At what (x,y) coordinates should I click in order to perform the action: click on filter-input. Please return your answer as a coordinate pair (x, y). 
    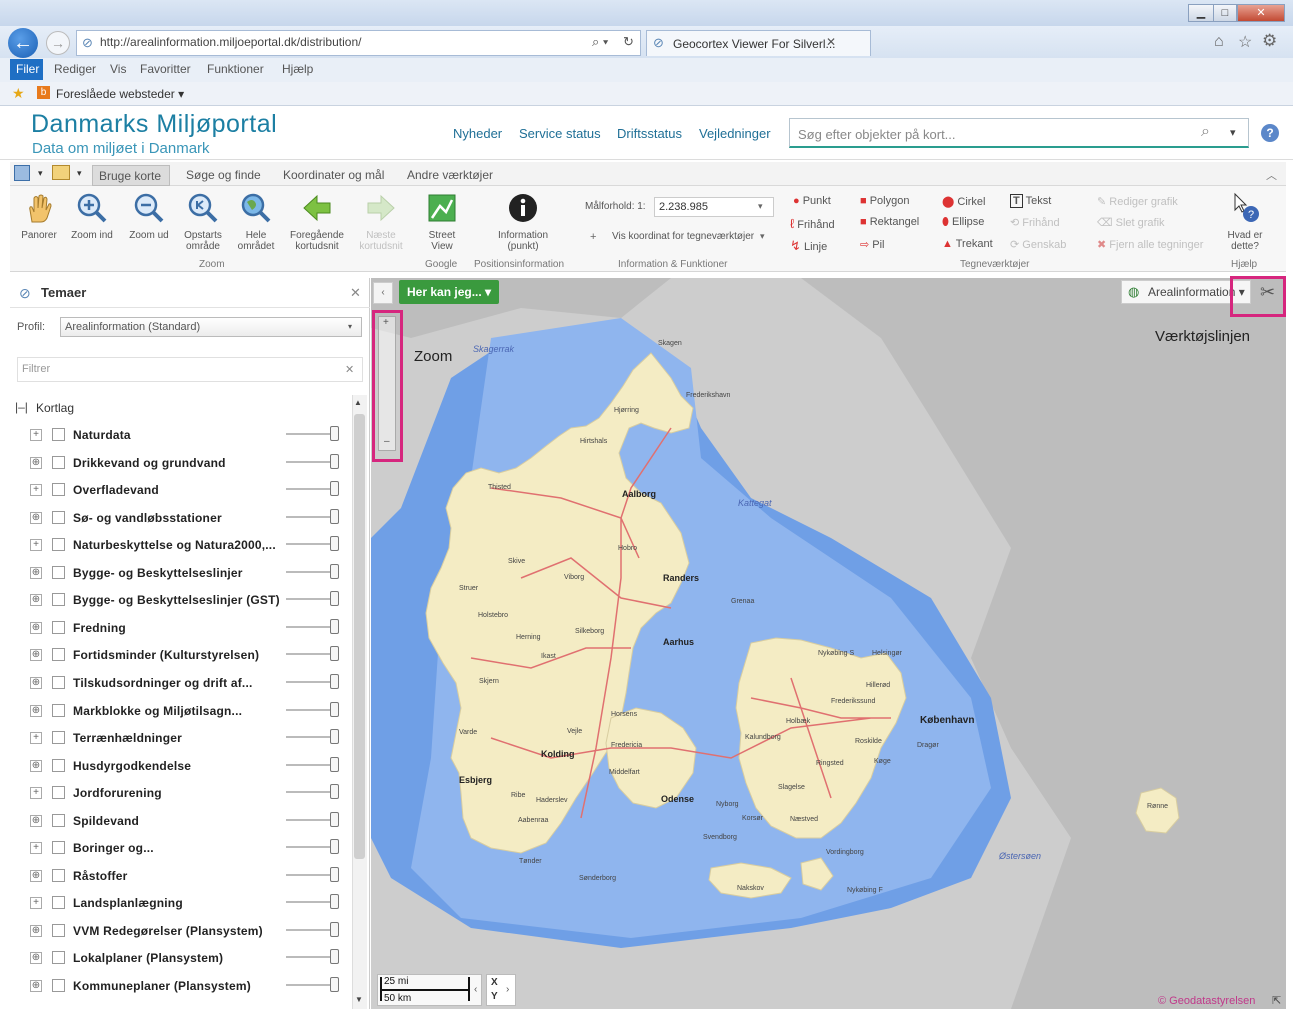
    Looking at the image, I should click on (190, 369).